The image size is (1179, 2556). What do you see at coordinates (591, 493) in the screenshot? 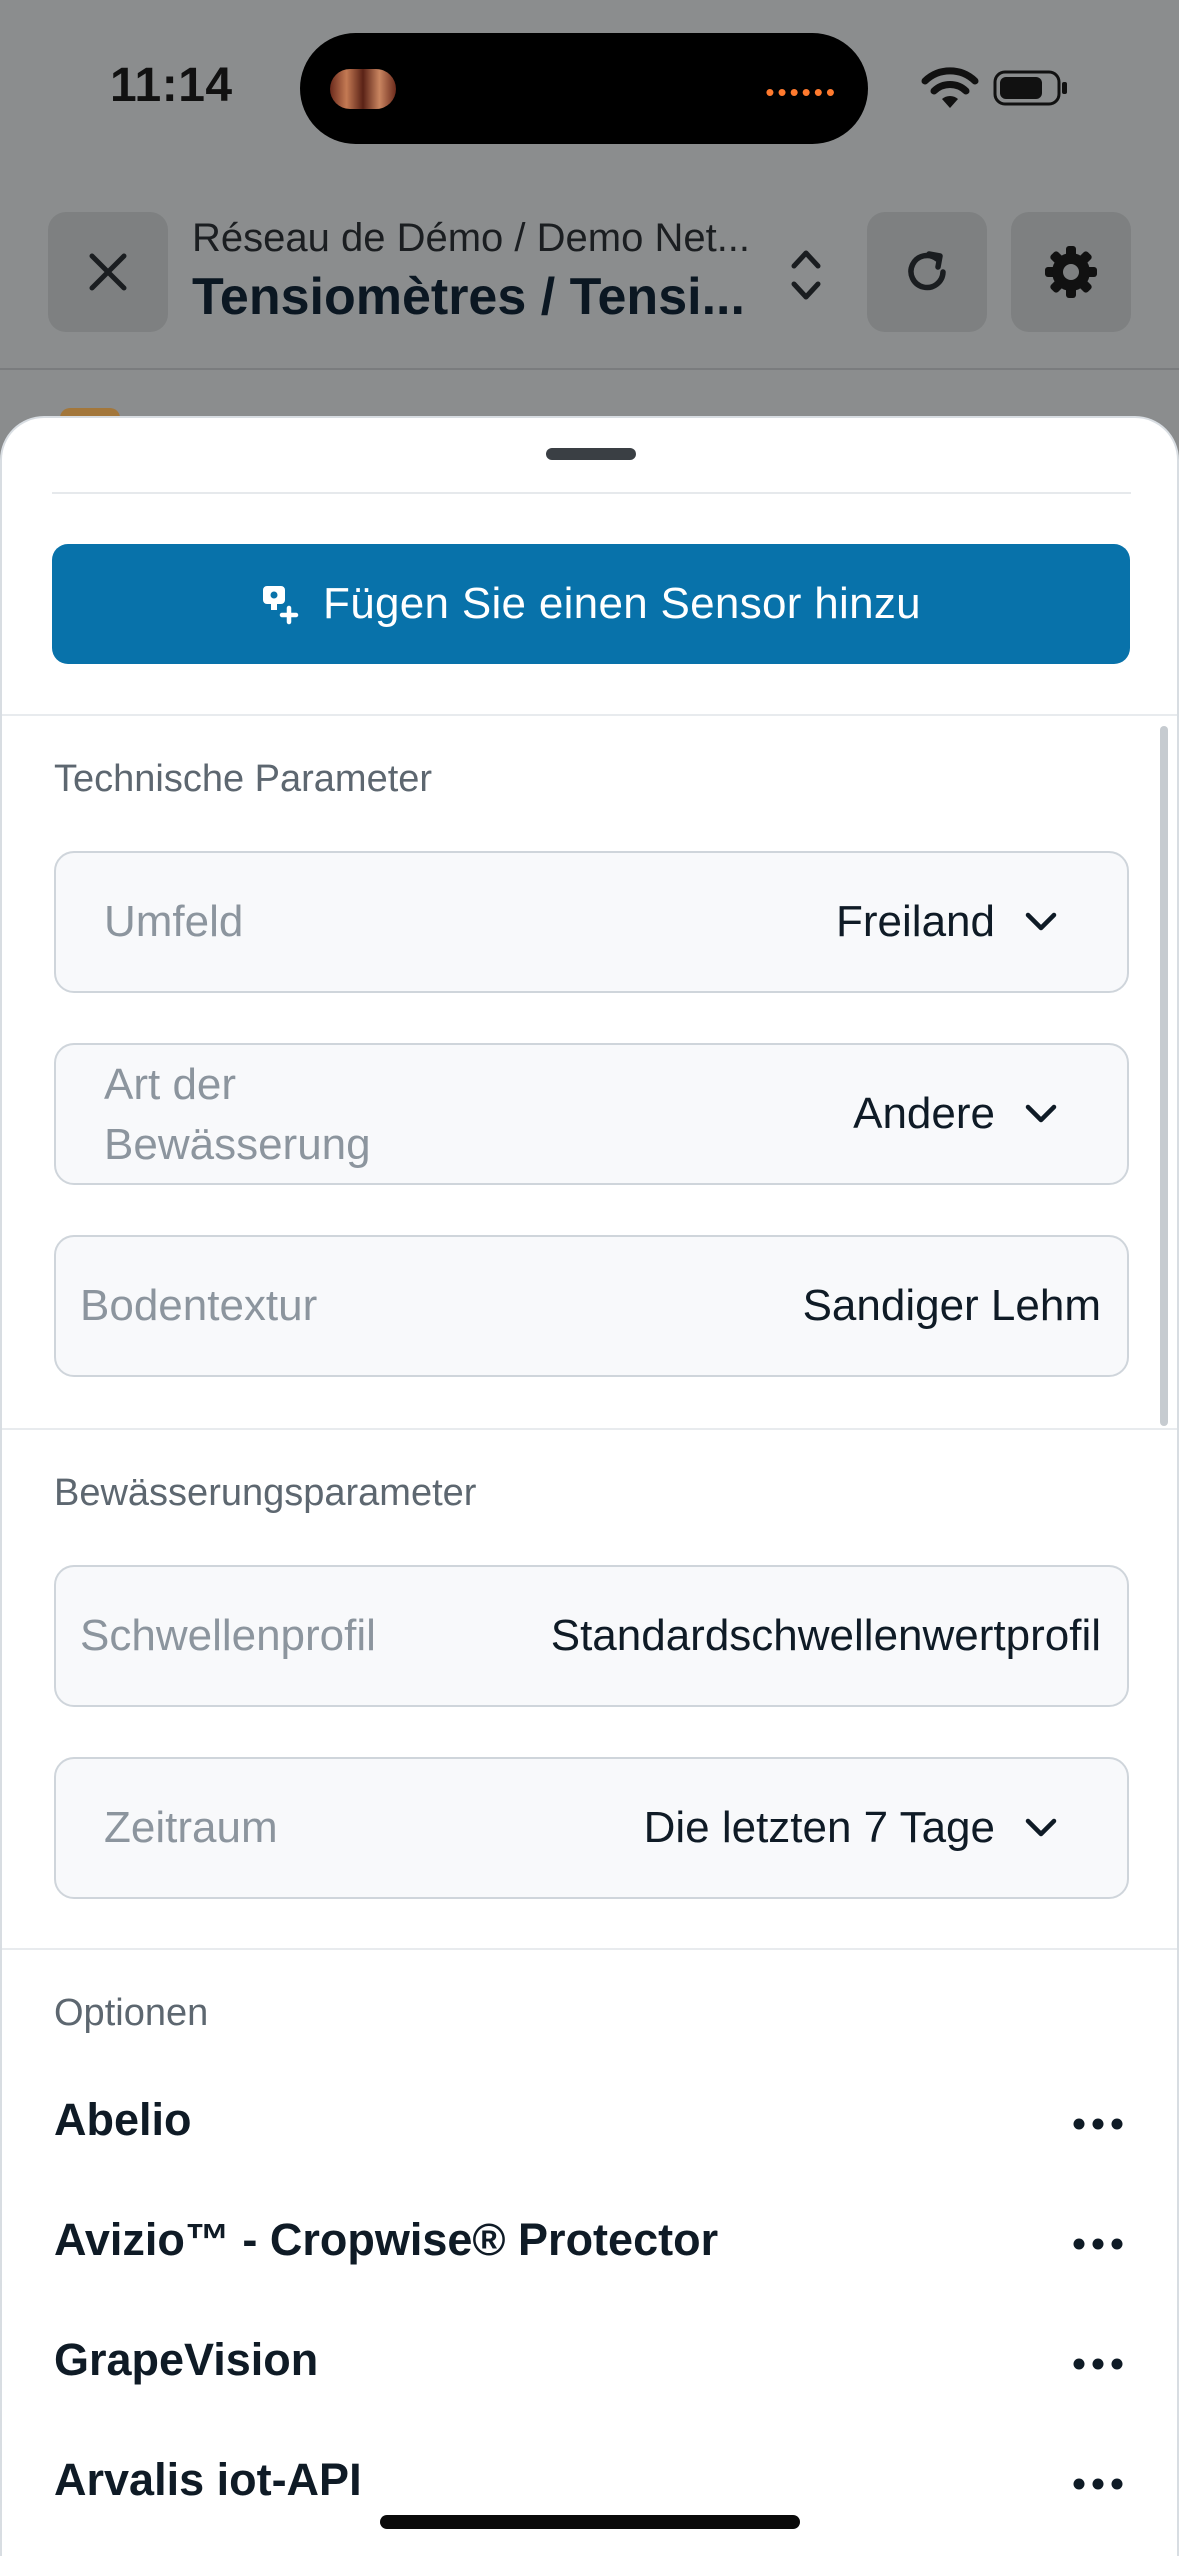
I see `divider` at bounding box center [591, 493].